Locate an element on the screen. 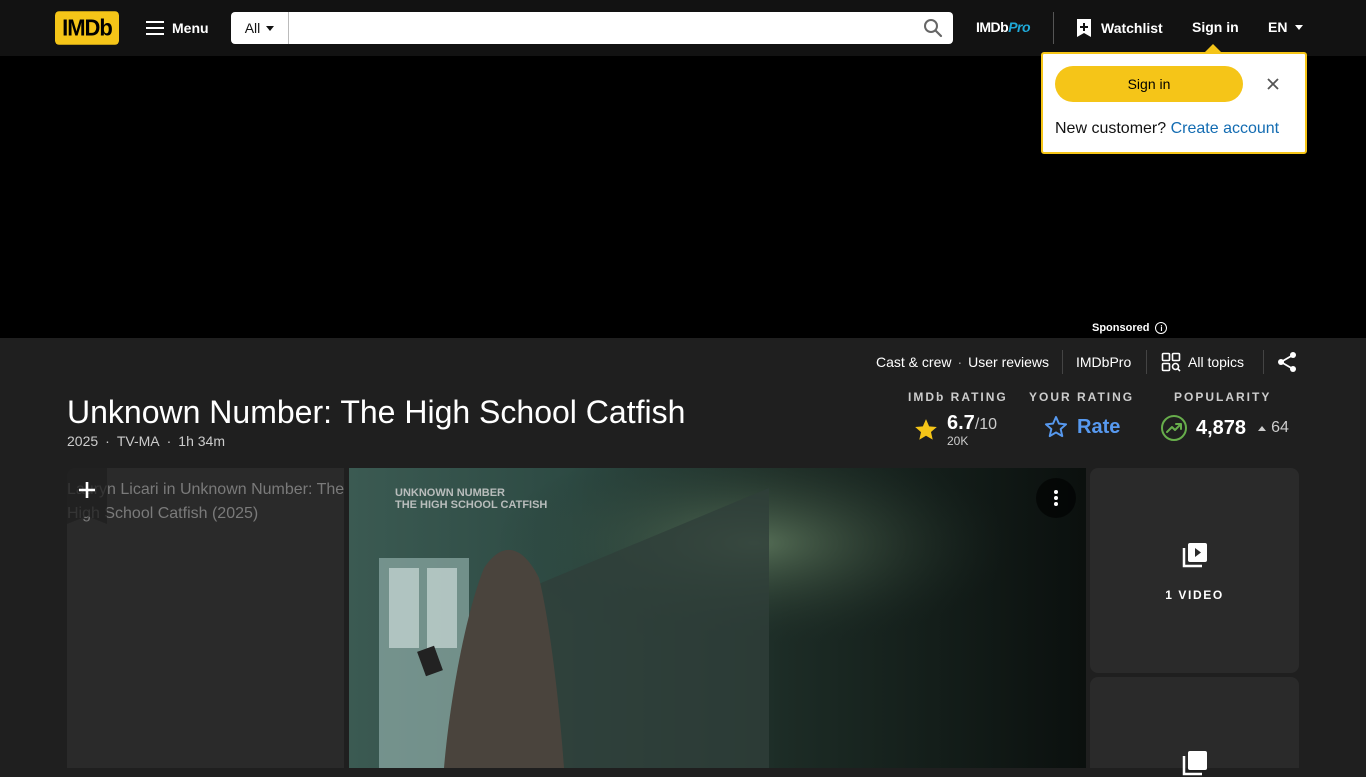 The width and height of the screenshot is (1366, 777). menu-label: Menu is located at coordinates (190, 28).